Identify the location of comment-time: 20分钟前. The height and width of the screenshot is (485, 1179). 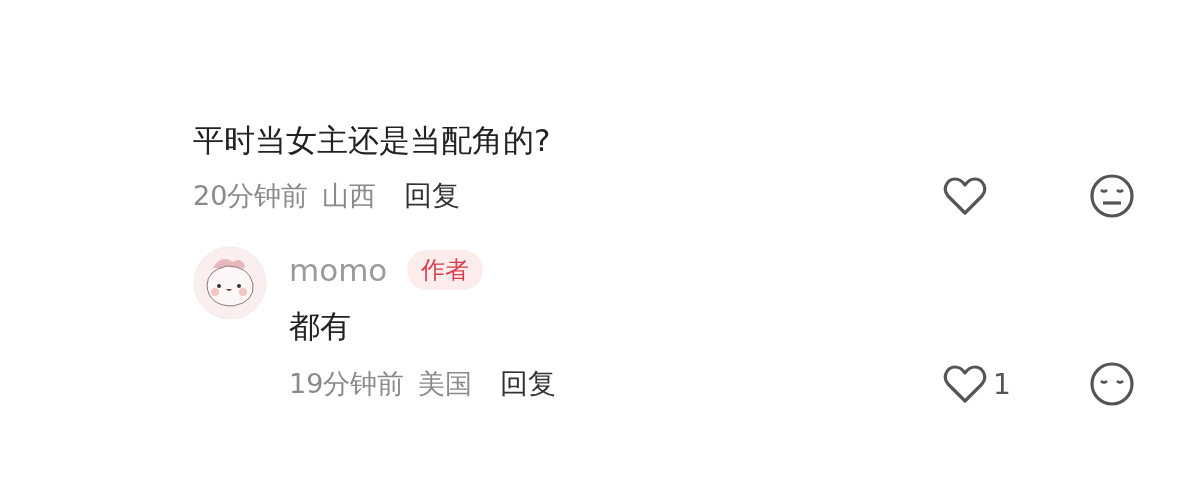
(251, 196).